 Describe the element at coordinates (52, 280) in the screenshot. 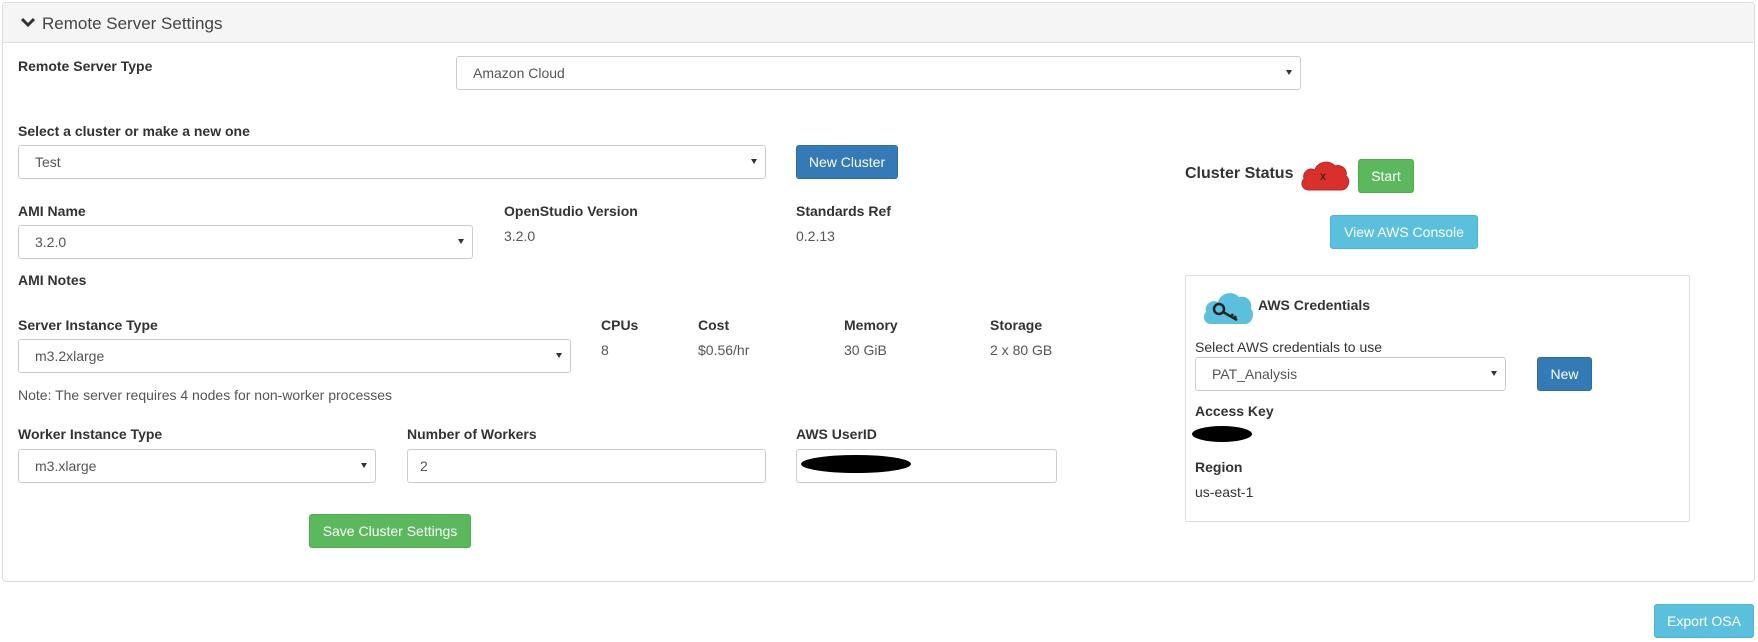

I see `ami-notes-label: AMI Notes` at that location.